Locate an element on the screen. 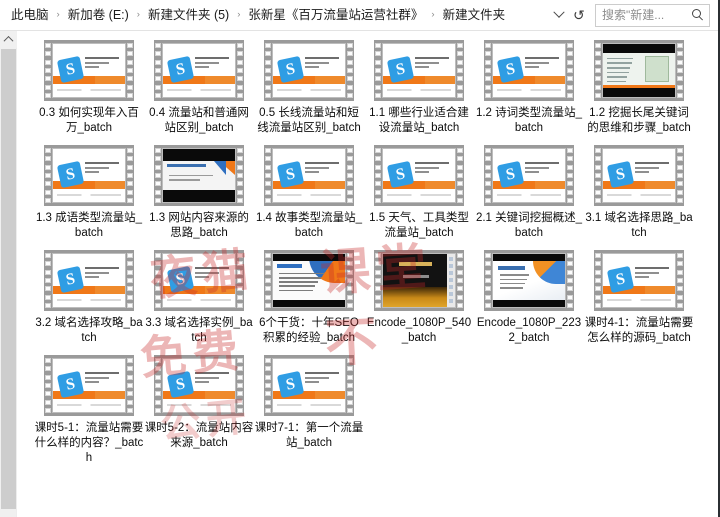 The width and height of the screenshot is (720, 517). vertical-scrollbar is located at coordinates (8, 274).